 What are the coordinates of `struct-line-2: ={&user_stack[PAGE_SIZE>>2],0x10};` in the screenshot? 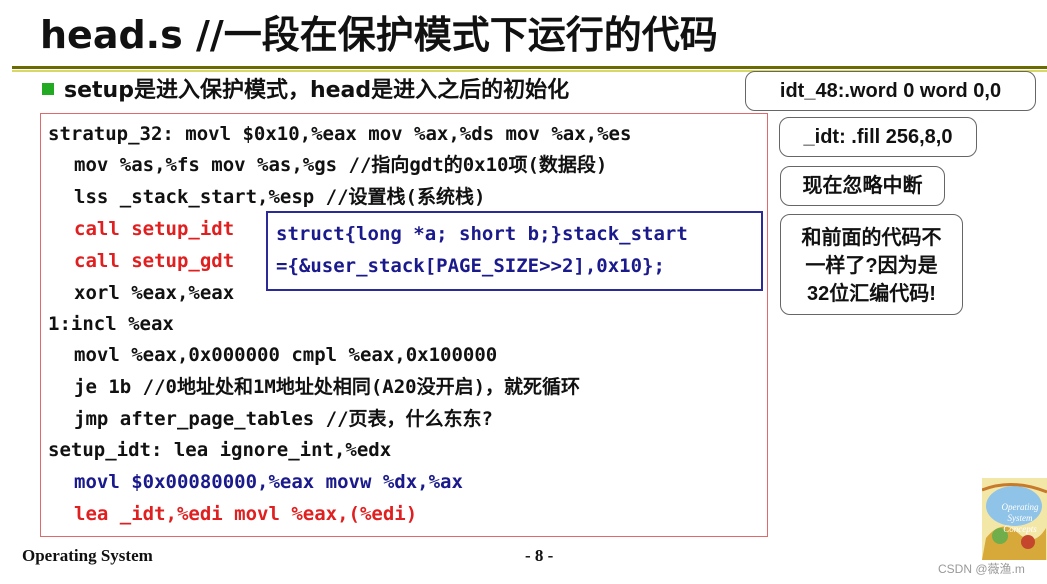 It's located at (470, 266).